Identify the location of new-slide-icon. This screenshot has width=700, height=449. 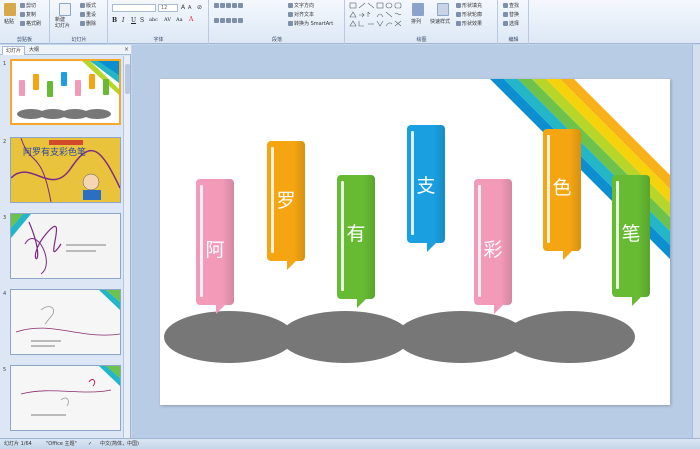
(65, 9).